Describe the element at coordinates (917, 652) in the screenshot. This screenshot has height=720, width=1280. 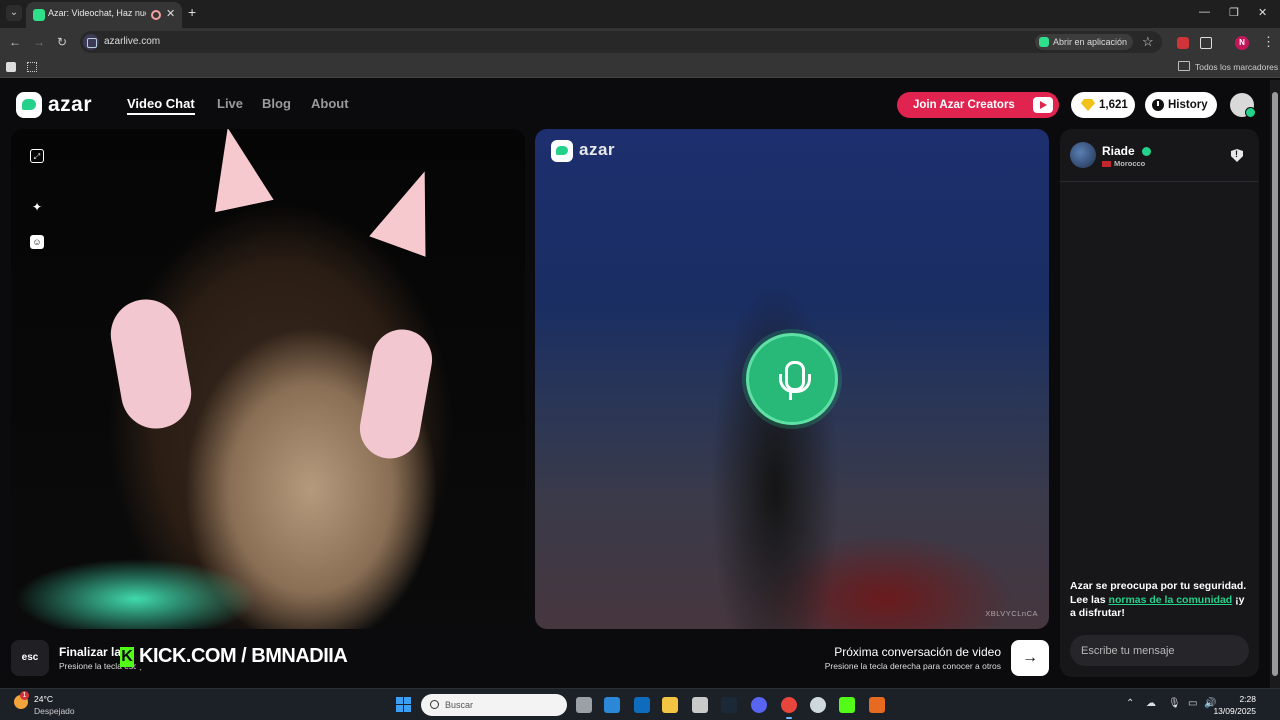
I see `next-chat-title: Próxima conversación de video` at that location.